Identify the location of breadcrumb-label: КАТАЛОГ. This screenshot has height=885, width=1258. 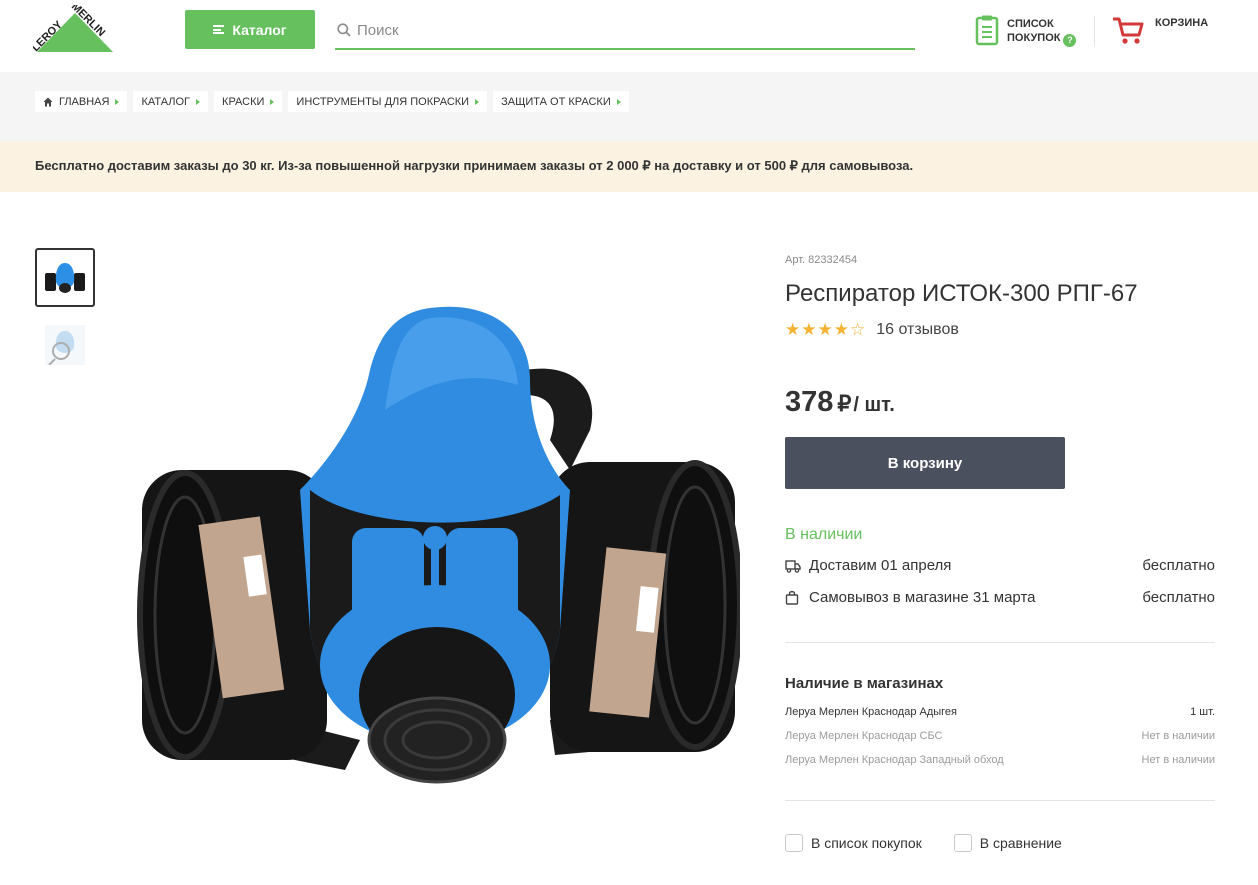
(166, 101).